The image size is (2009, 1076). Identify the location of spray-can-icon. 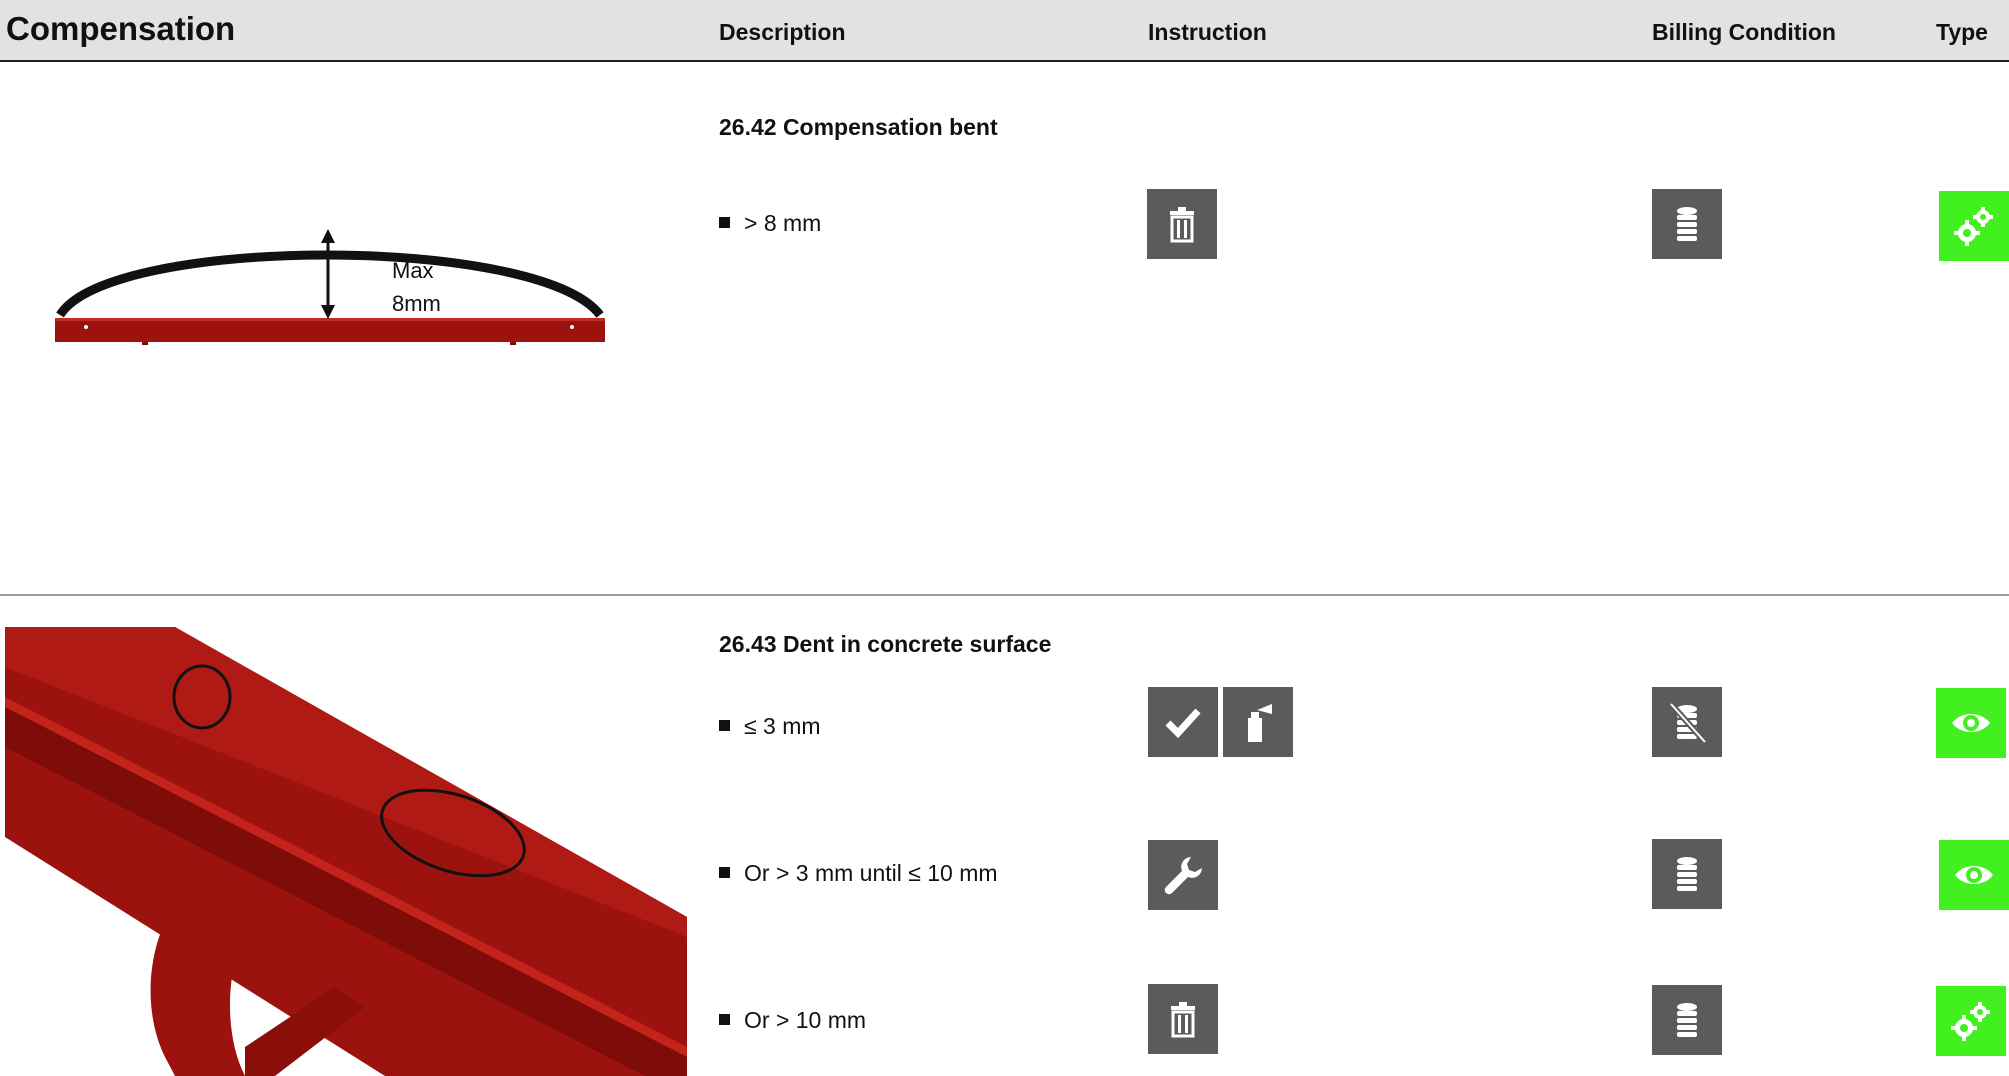
(1258, 722).